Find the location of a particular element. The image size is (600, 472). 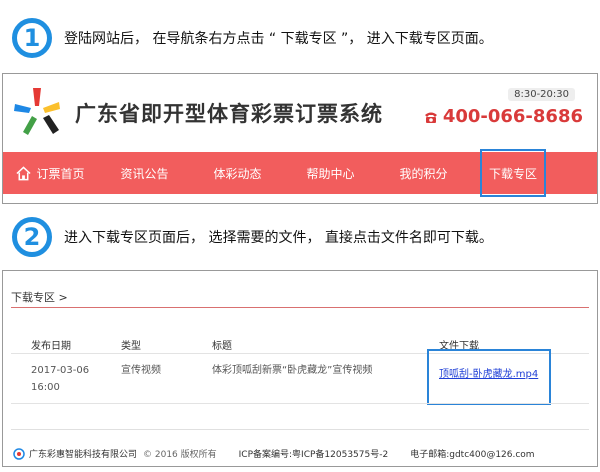

lottery-logo-icon is located at coordinates (37, 111).